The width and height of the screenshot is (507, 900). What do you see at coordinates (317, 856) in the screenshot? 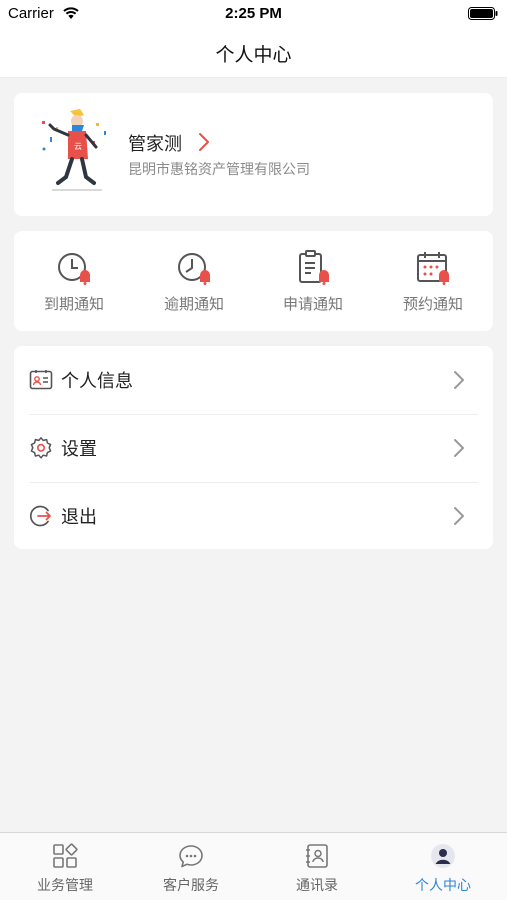
I see `contacts-icon` at bounding box center [317, 856].